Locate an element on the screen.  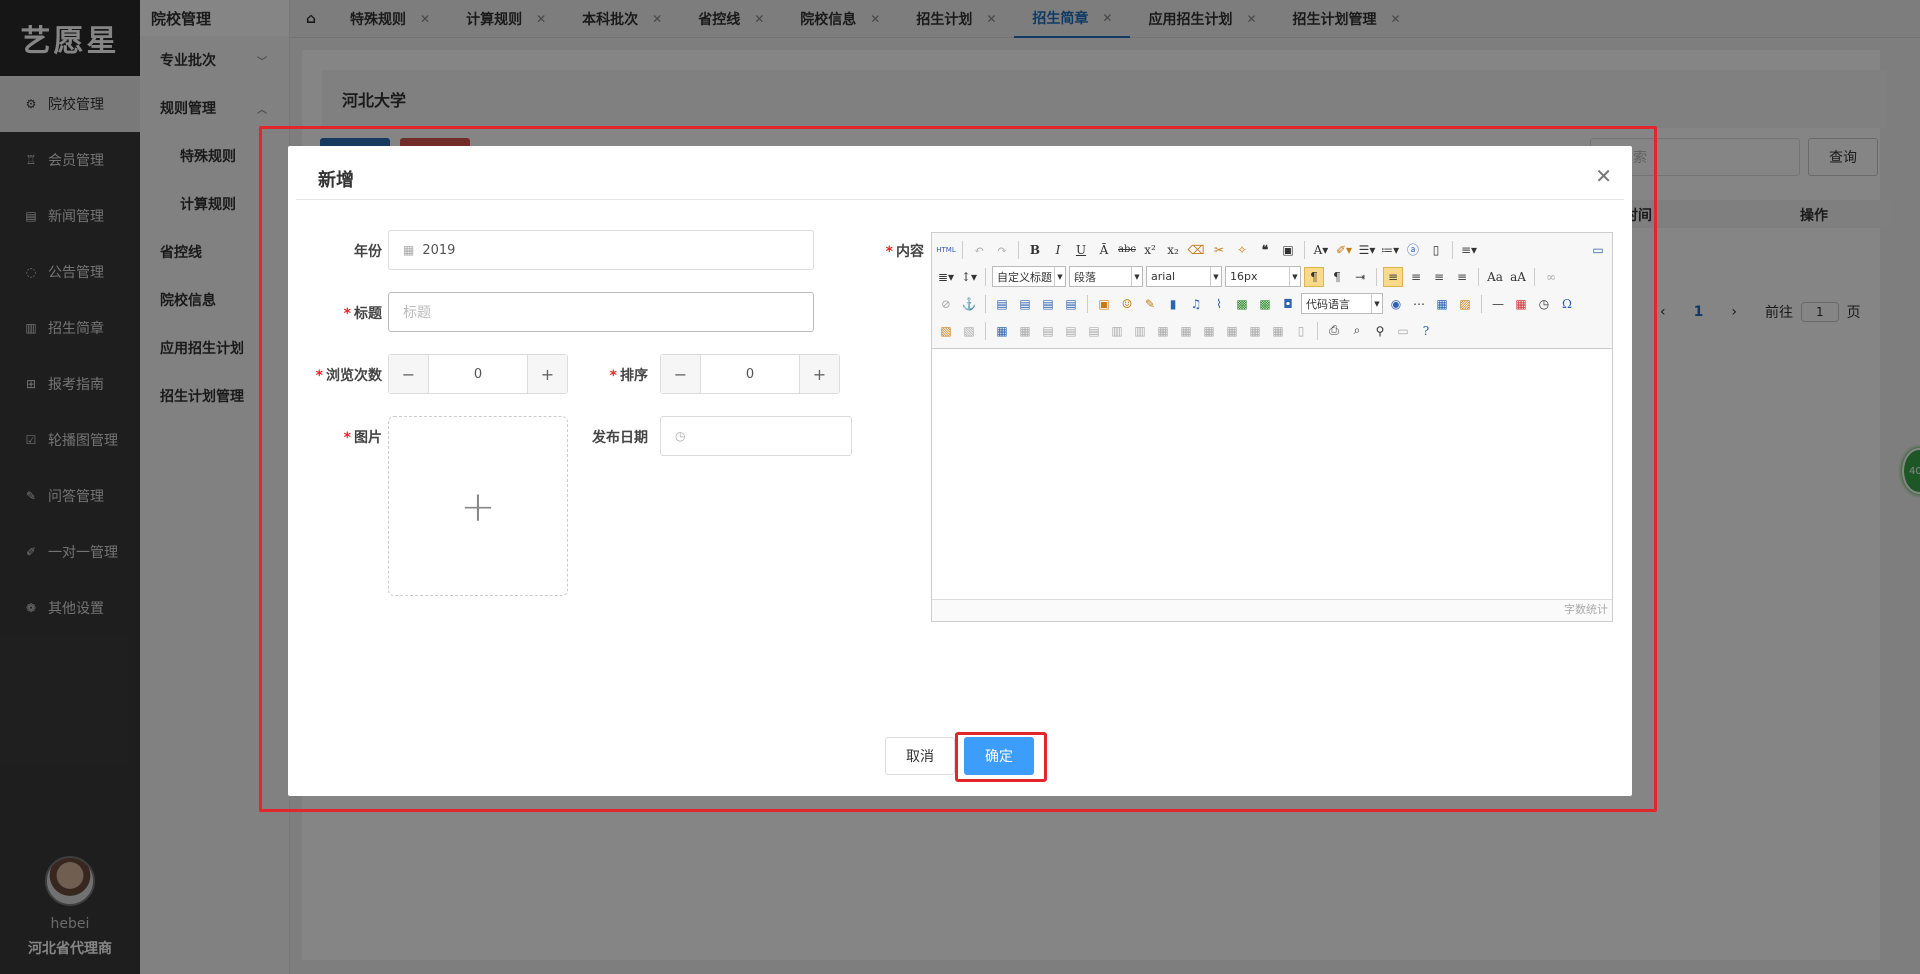
ltr-icon: ¶ is located at coordinates (1314, 276).